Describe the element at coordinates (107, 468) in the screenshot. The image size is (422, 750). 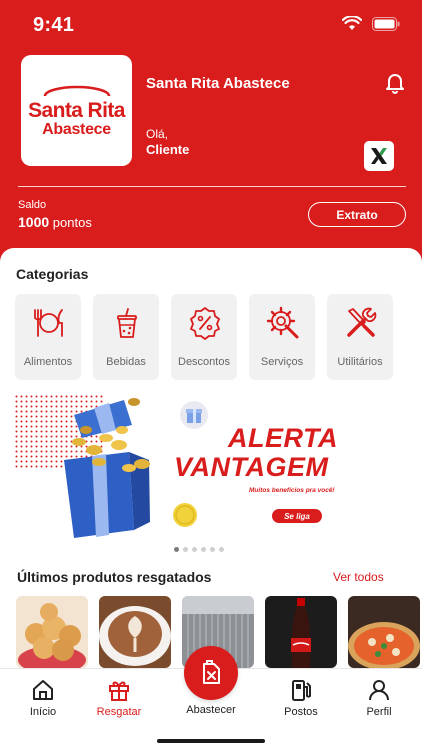
I see `gift-box-coins-image` at that location.